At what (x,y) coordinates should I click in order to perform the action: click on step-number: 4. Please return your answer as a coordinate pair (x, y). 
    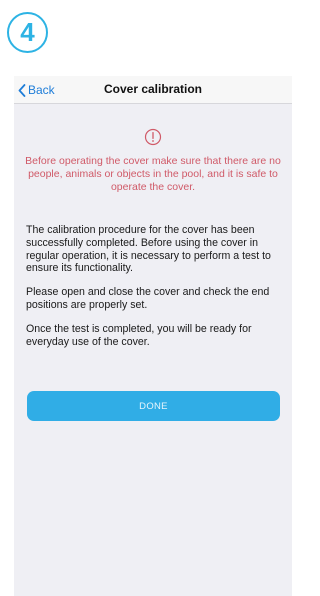
    Looking at the image, I should click on (27, 32).